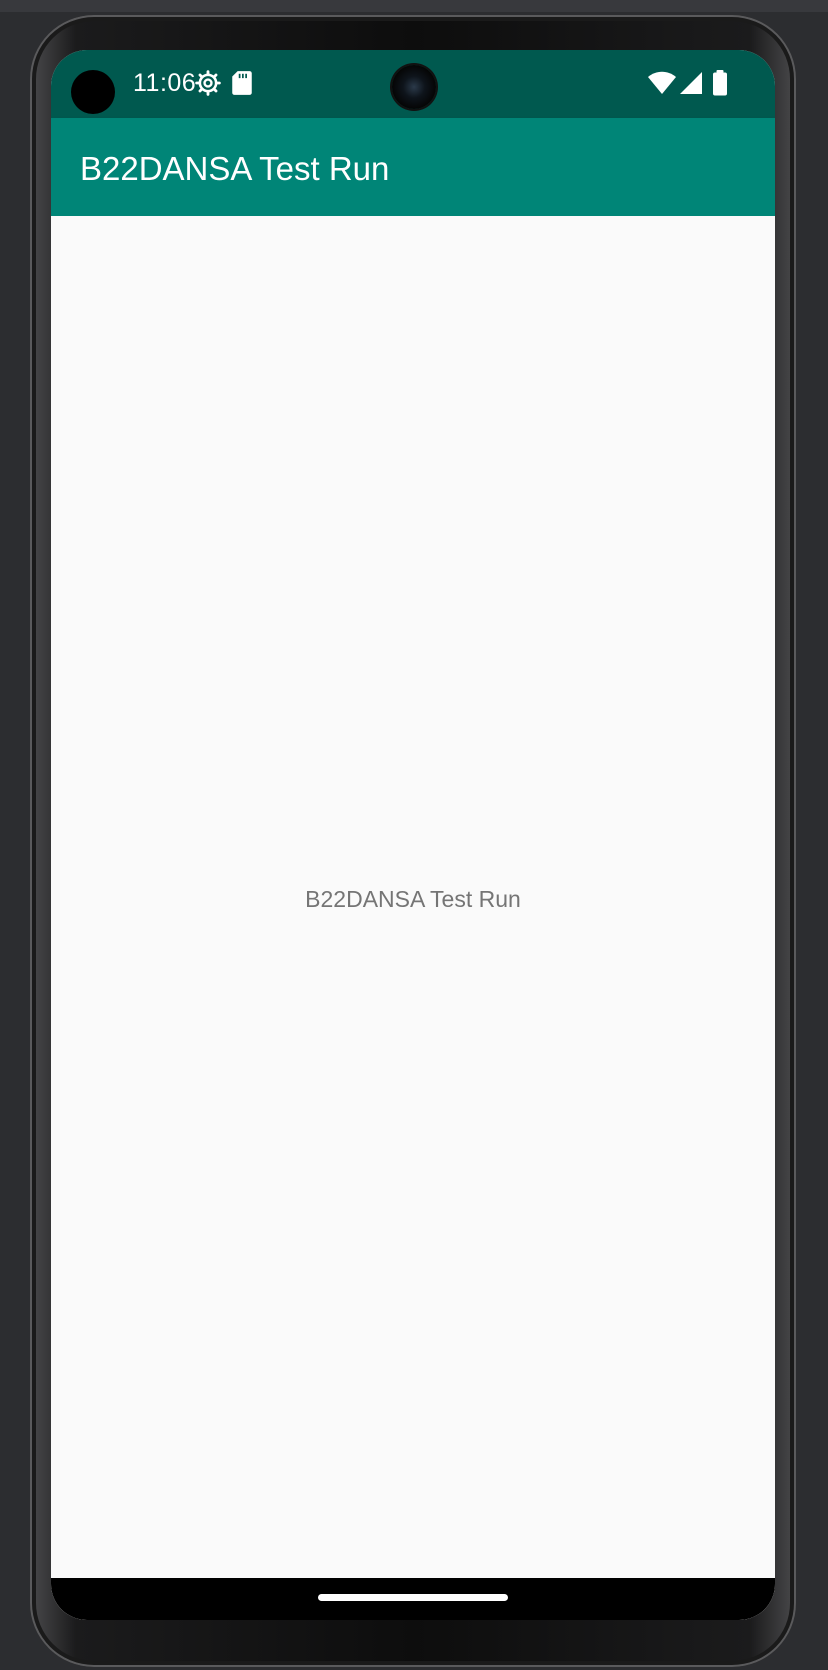 This screenshot has width=828, height=1670. Describe the element at coordinates (662, 83) in the screenshot. I see `wifi-icon` at that location.